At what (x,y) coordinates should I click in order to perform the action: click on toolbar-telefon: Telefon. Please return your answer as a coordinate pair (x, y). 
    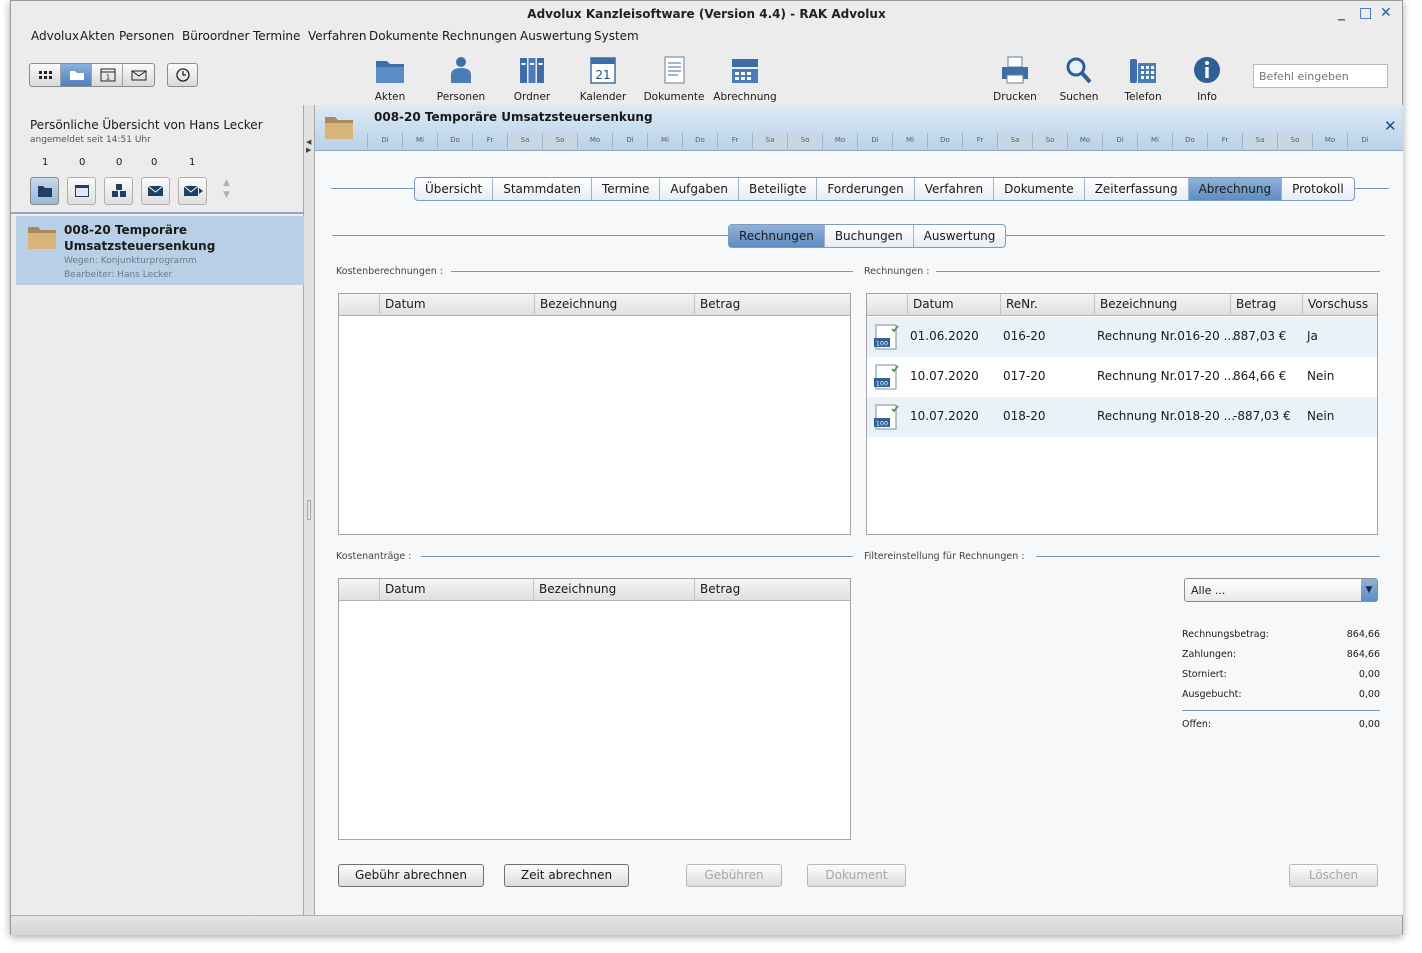
    Looking at the image, I should click on (1143, 79).